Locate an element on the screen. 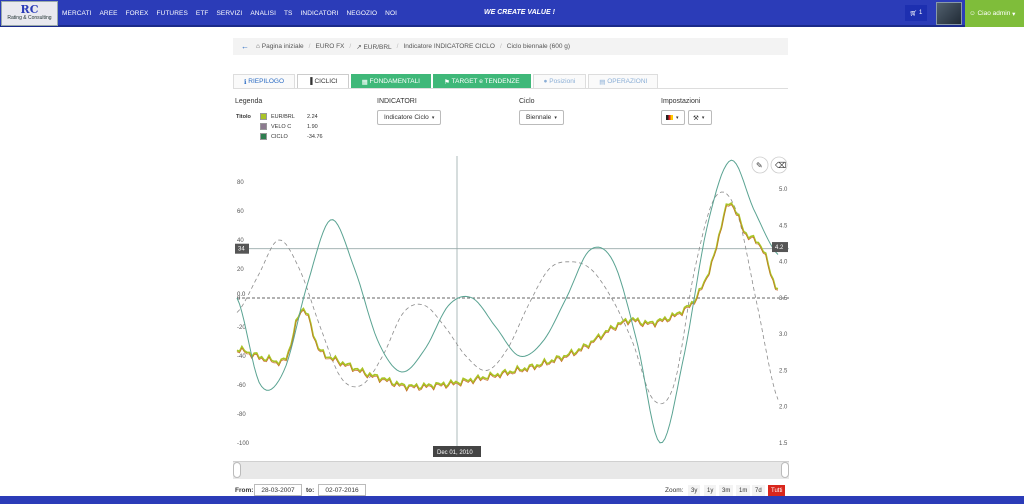 The height and width of the screenshot is (504, 1024). calculator-icon: ▤ is located at coordinates (603, 82).